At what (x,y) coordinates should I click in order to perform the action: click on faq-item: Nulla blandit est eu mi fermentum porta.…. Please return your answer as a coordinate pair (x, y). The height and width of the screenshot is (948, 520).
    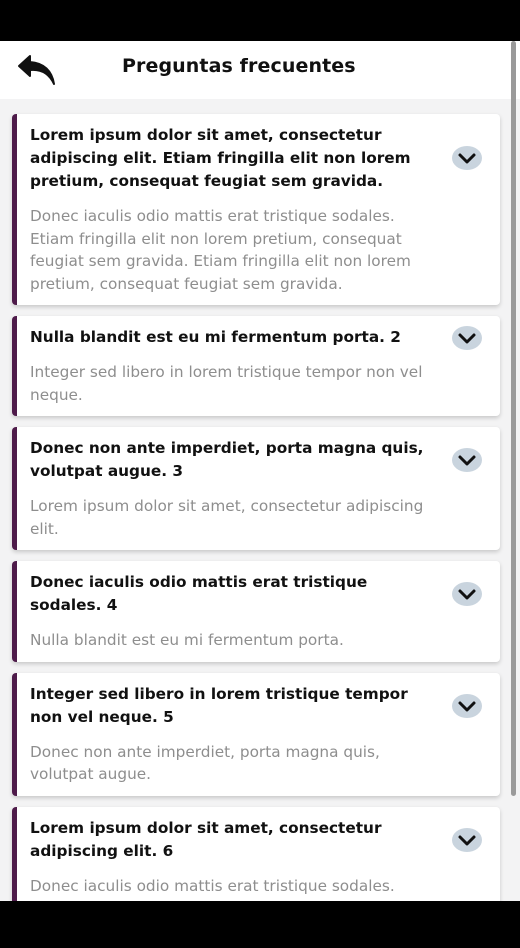
    Looking at the image, I should click on (256, 366).